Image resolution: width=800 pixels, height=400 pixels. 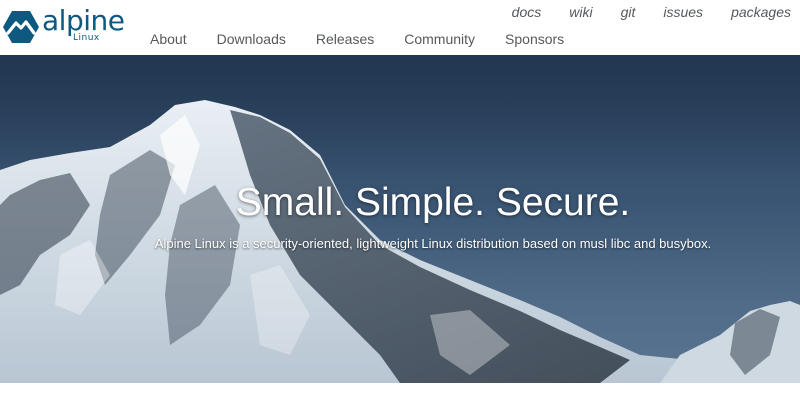 What do you see at coordinates (534, 39) in the screenshot?
I see `nav-link-sponsors: Sponsors` at bounding box center [534, 39].